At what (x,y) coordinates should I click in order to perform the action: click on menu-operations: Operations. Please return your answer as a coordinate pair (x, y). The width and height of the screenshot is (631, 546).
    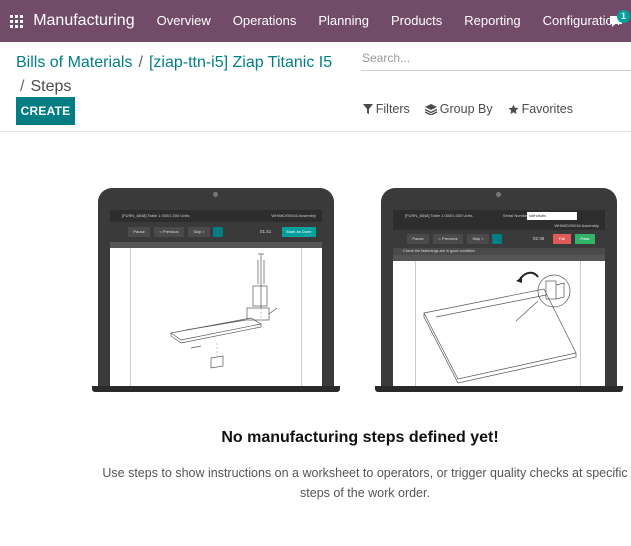
    Looking at the image, I should click on (265, 21).